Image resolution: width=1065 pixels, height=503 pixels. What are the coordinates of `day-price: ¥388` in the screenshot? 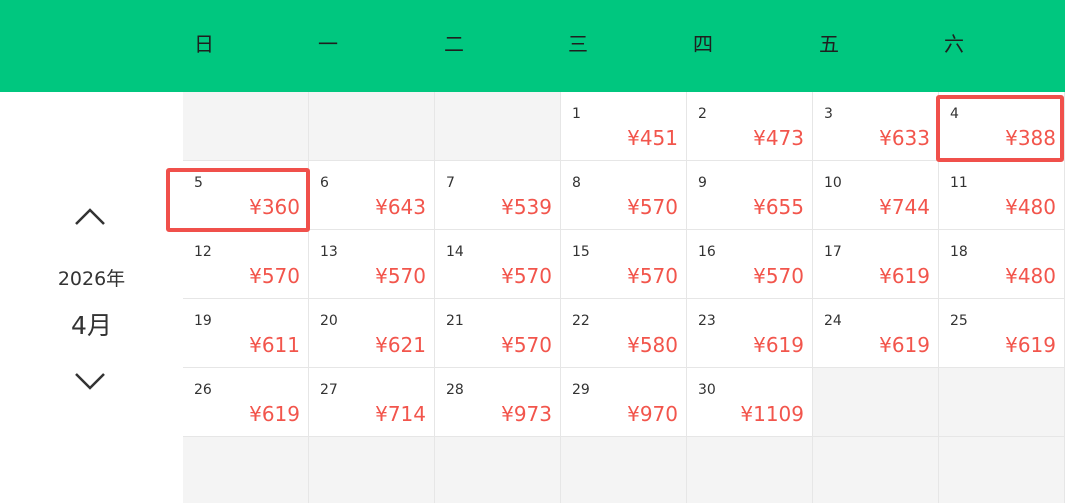 It's located at (1030, 138).